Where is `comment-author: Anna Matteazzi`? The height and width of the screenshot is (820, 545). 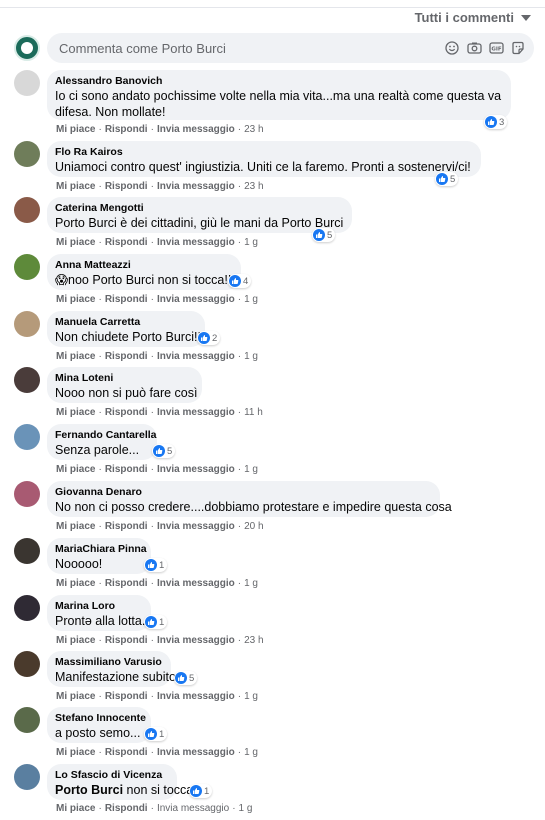
comment-author: Anna Matteazzi is located at coordinates (143, 265).